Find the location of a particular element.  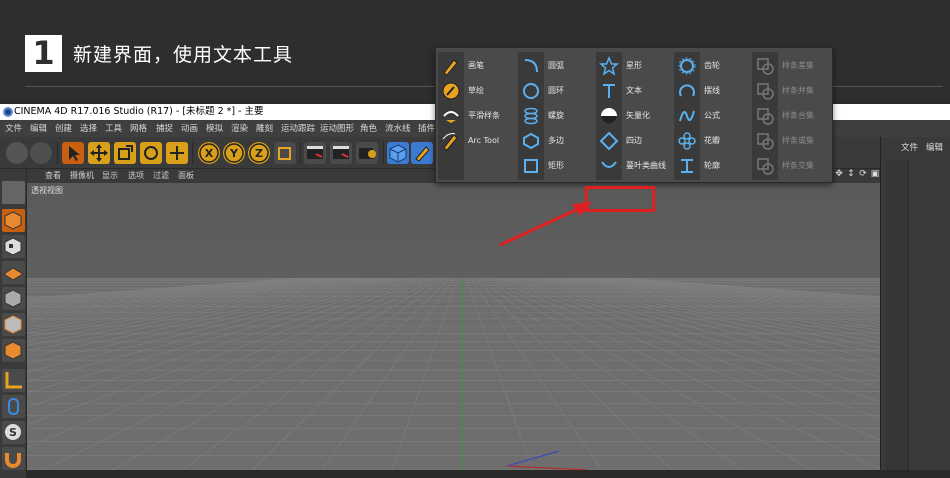

annotation-overlay is located at coordinates (545, 224).